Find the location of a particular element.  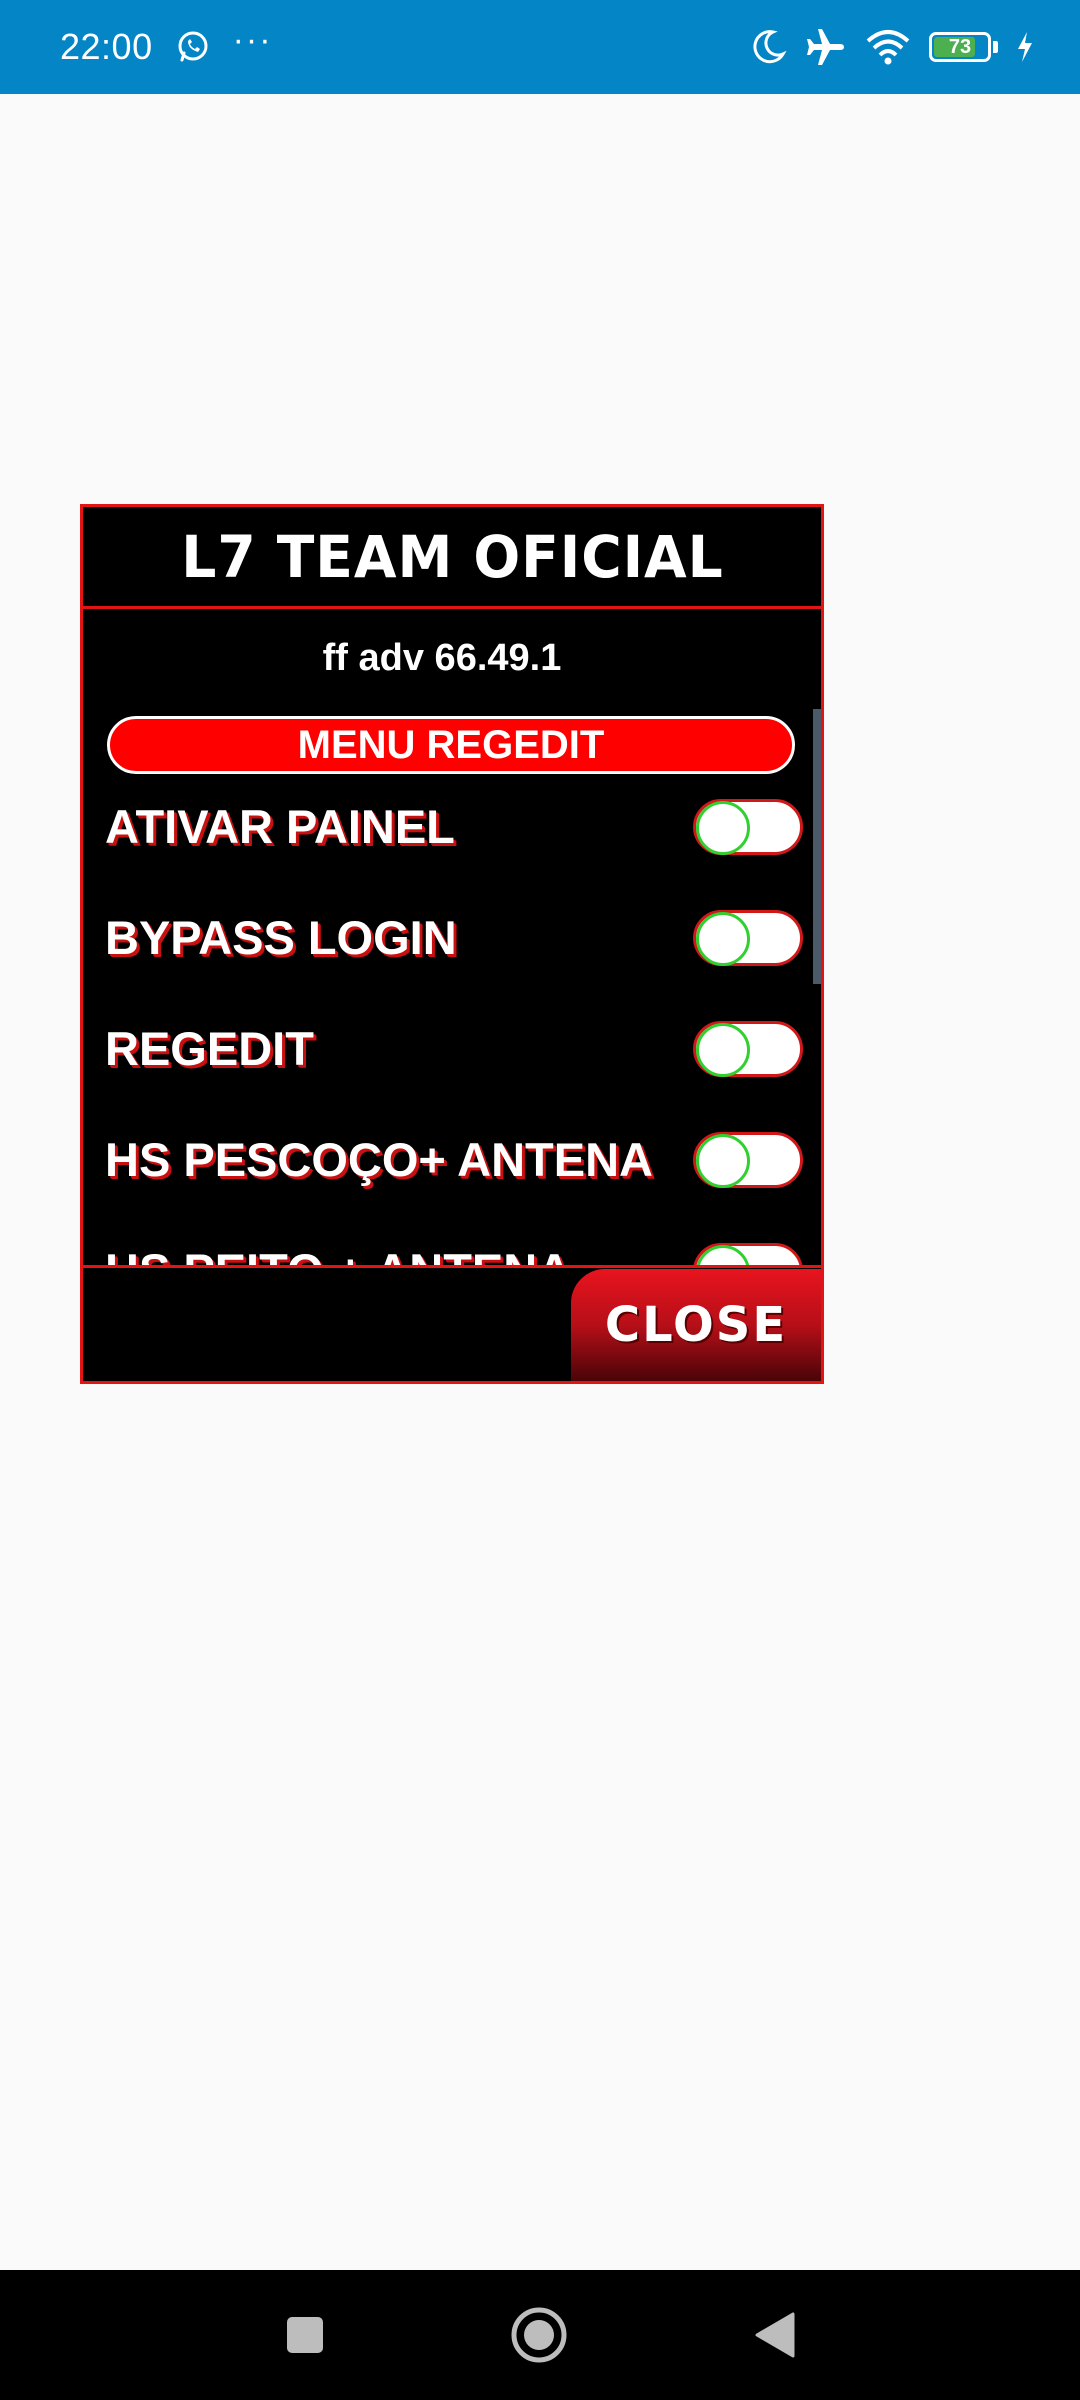

circle-home-icon is located at coordinates (539, 2335).